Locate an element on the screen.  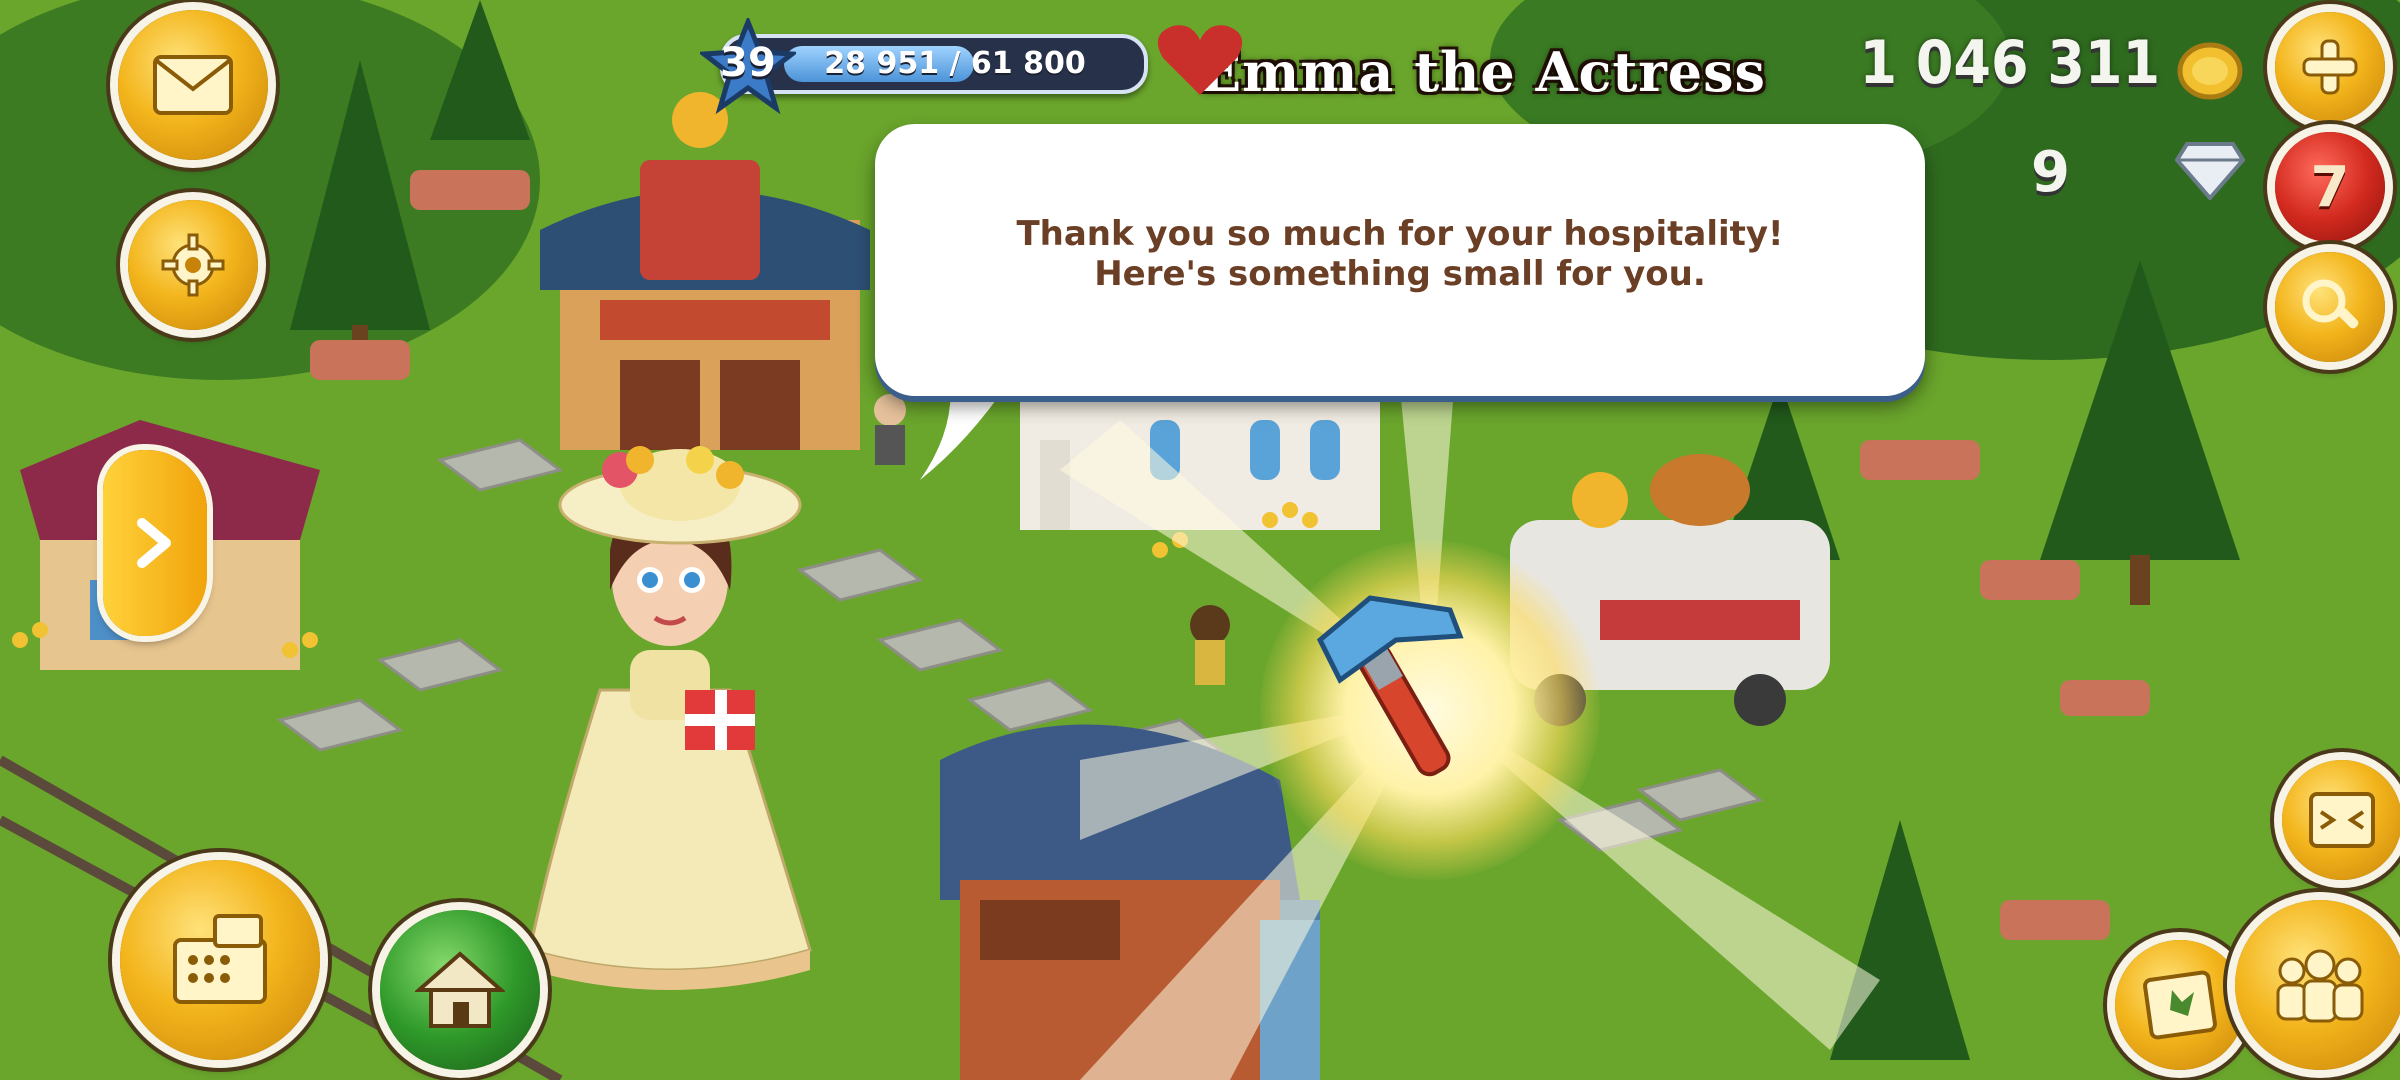
expand-icon is located at coordinates (2342, 820).